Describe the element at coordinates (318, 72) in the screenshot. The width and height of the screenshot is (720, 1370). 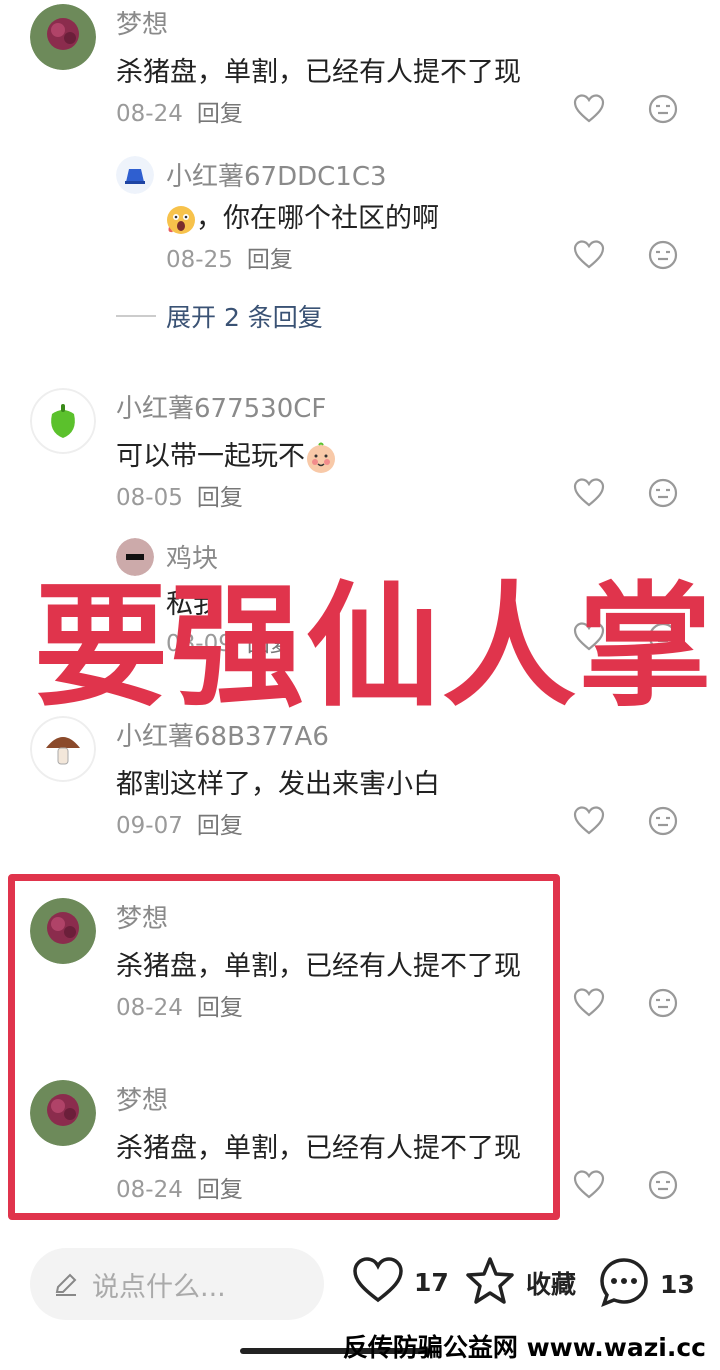
I see `comment-text: 杀猪盘，单割，已经有人提不了现` at that location.